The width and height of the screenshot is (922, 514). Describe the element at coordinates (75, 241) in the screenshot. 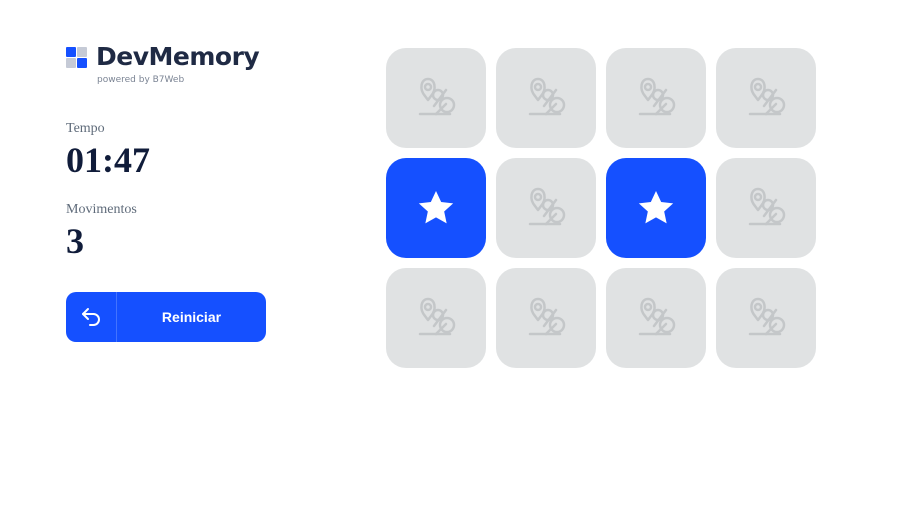

I see `moves-value: 3` at that location.